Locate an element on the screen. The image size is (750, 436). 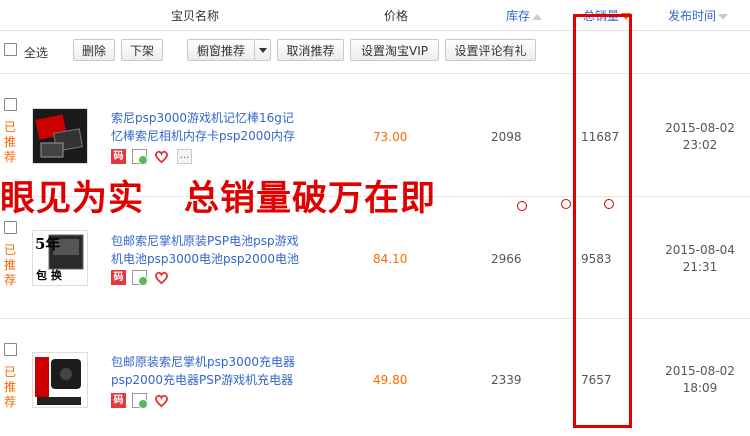
set-review-gift-button: 设置评论有礼 is located at coordinates (490, 50).